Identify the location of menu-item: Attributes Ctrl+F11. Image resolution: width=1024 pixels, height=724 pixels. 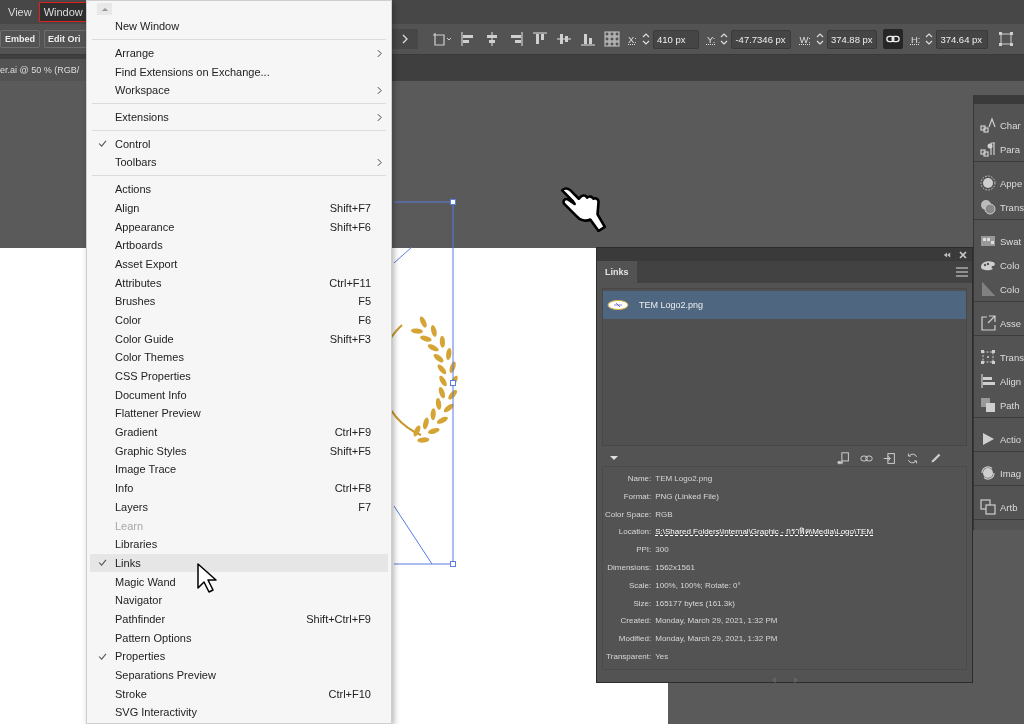
(239, 282).